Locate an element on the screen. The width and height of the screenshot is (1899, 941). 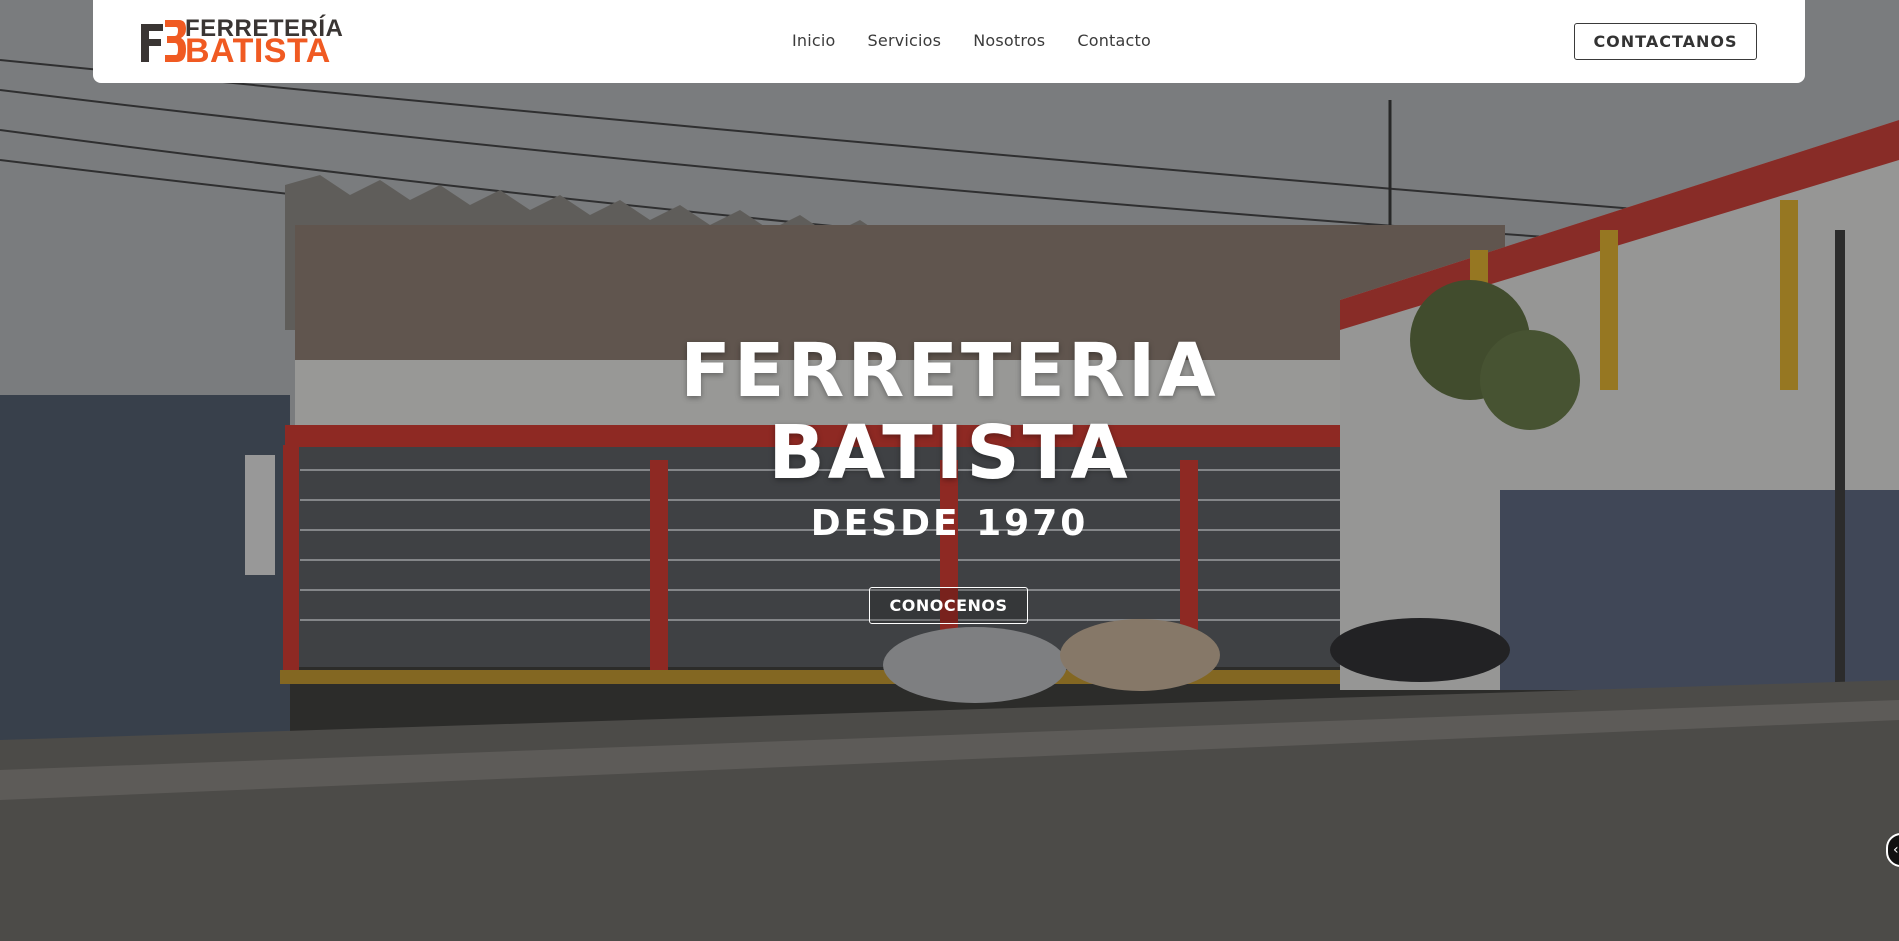
nav-item-contacto: Contacto is located at coordinates (1114, 41).